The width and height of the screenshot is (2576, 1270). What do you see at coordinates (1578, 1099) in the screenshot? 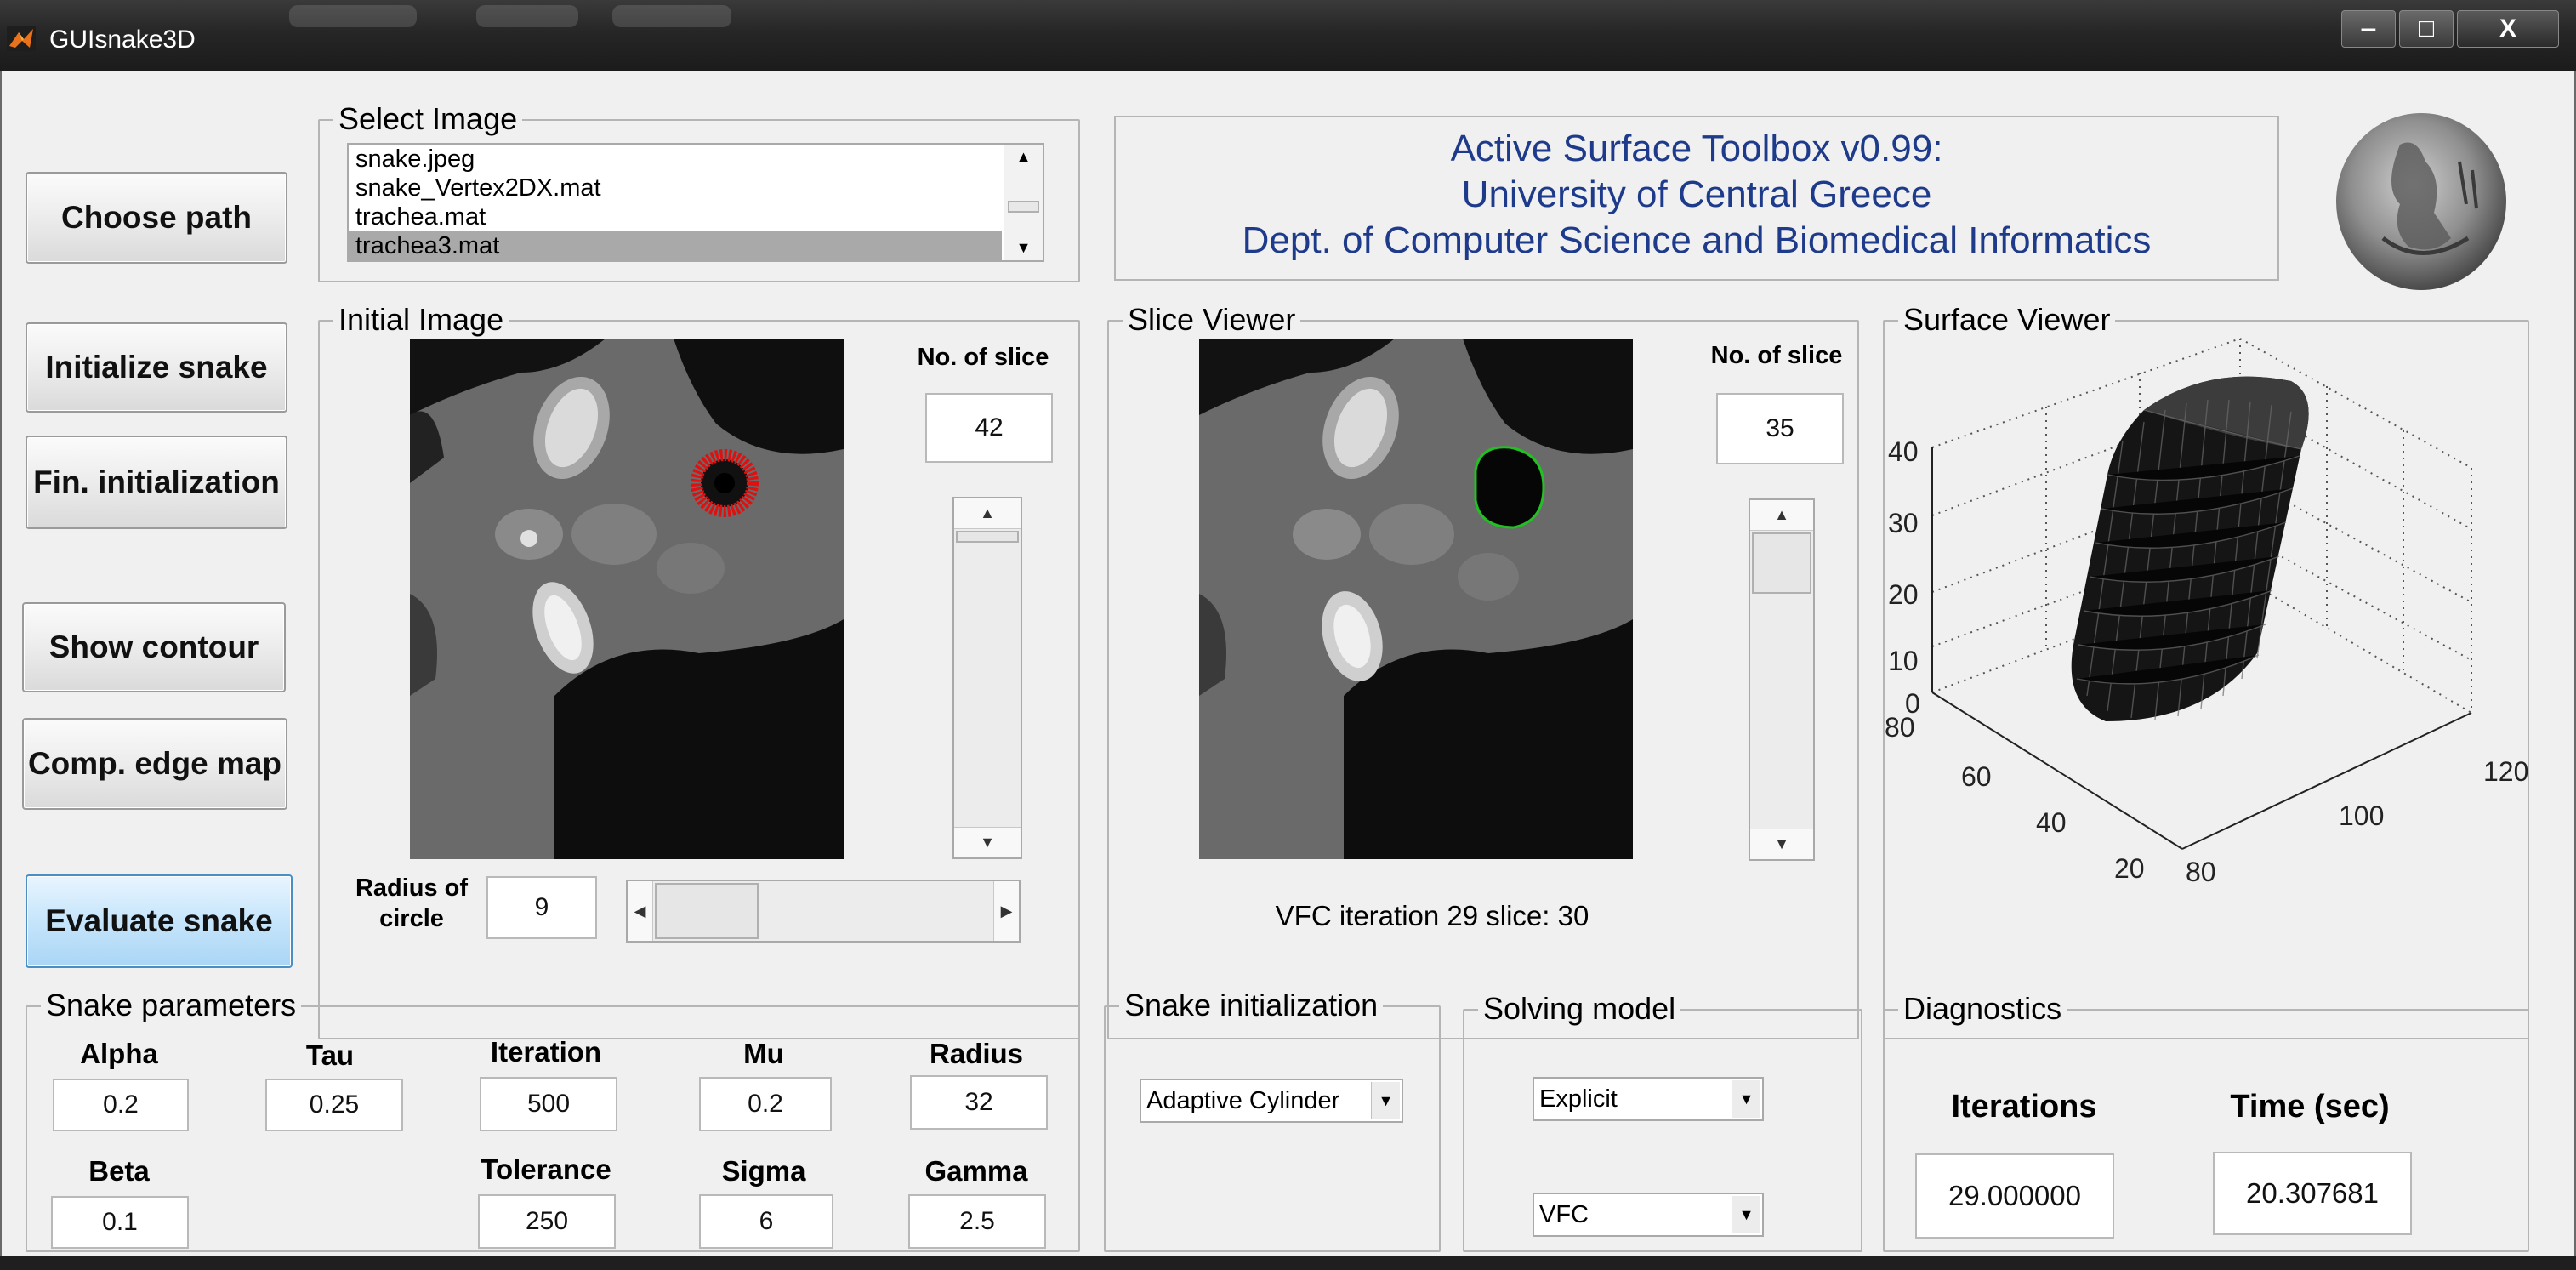
I see `solving-model-value: Explicit` at bounding box center [1578, 1099].